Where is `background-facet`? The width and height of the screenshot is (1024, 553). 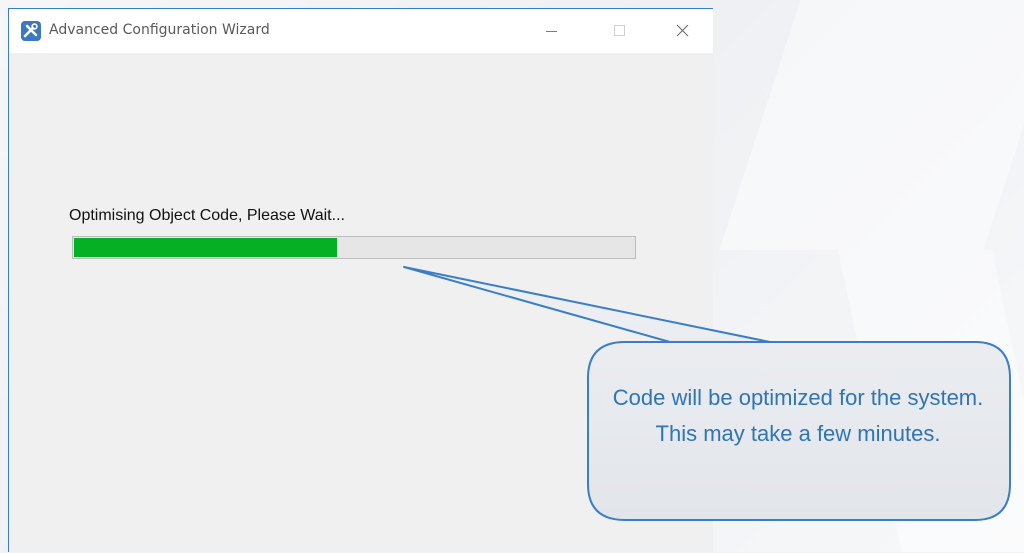
background-facet is located at coordinates (871, 125).